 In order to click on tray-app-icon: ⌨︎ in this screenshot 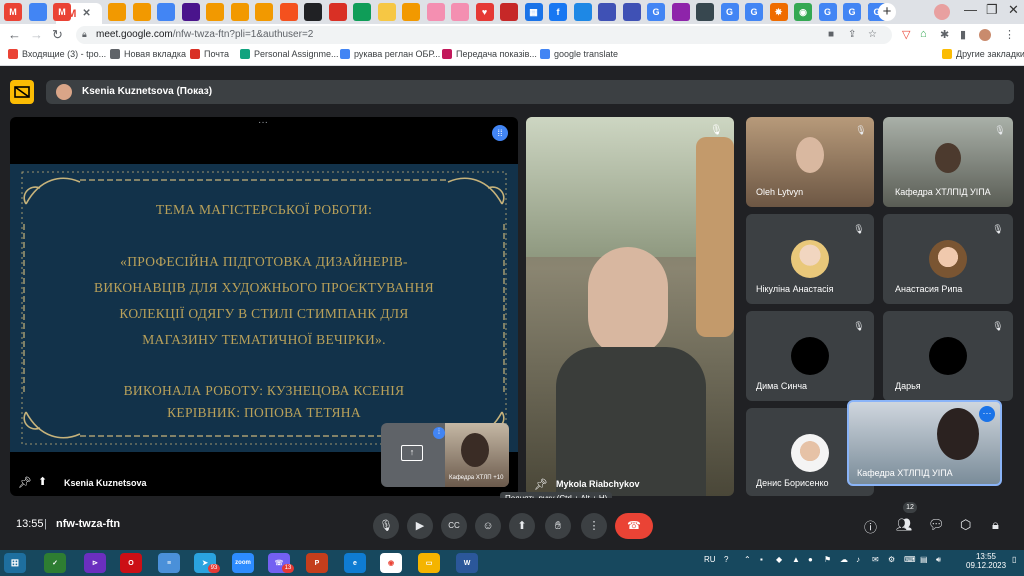, I will do `click(910, 559)`.